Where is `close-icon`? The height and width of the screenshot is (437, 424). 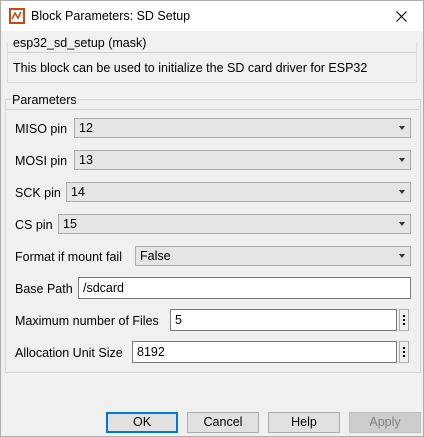
close-icon is located at coordinates (401, 16).